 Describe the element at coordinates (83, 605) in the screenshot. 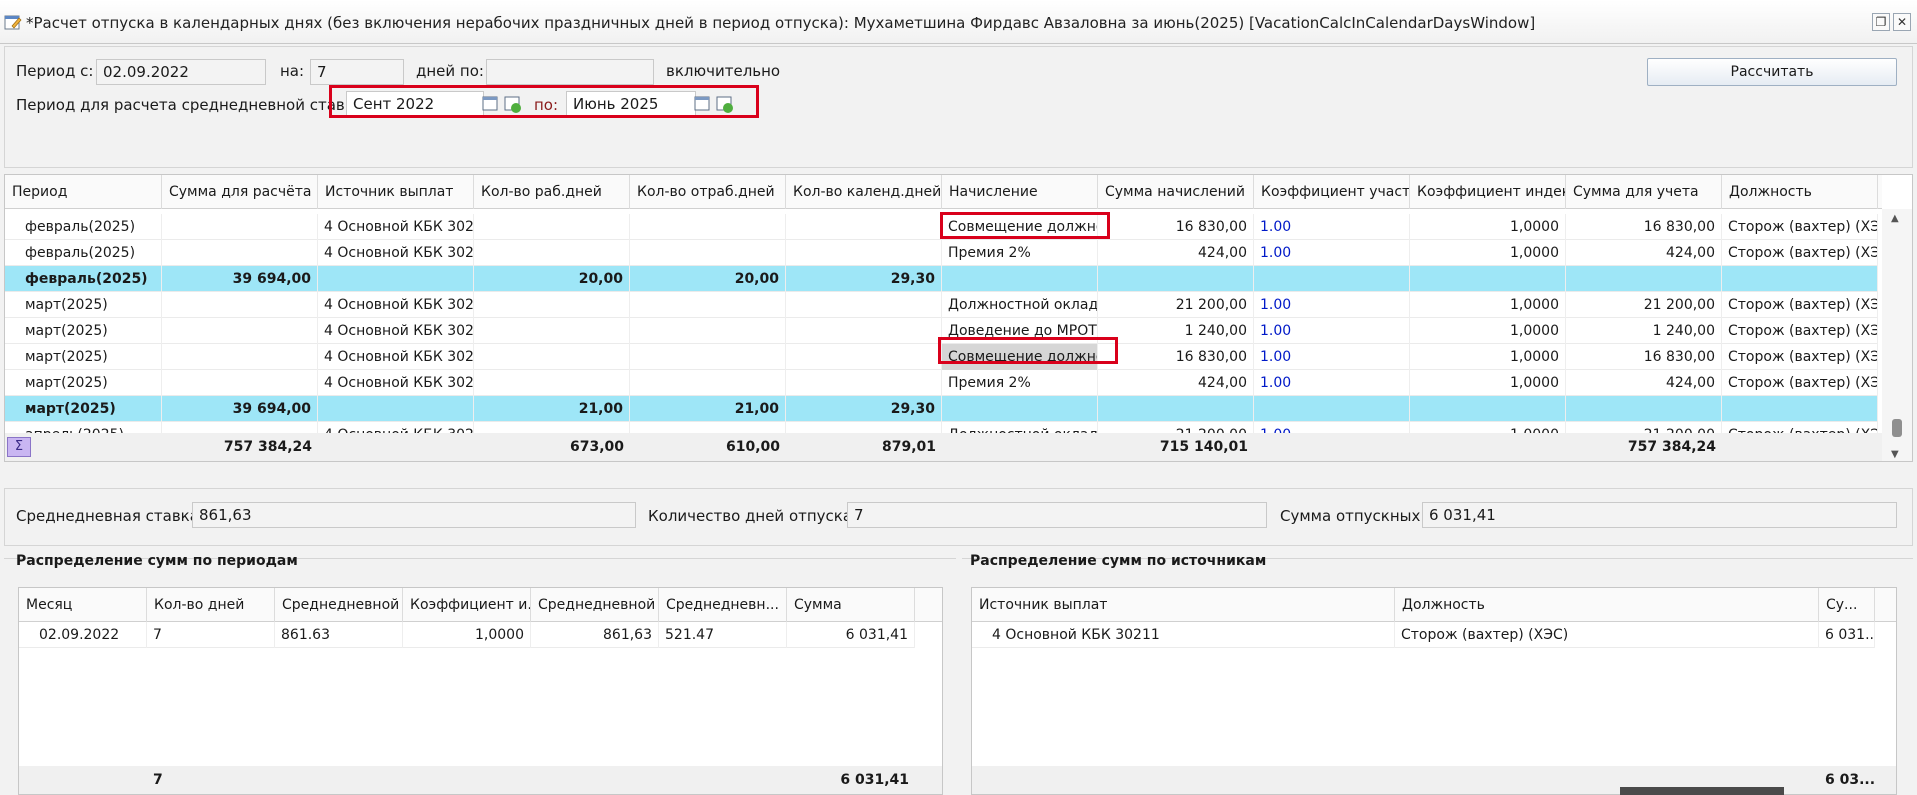

I see `periods-col-header: Месяц` at that location.